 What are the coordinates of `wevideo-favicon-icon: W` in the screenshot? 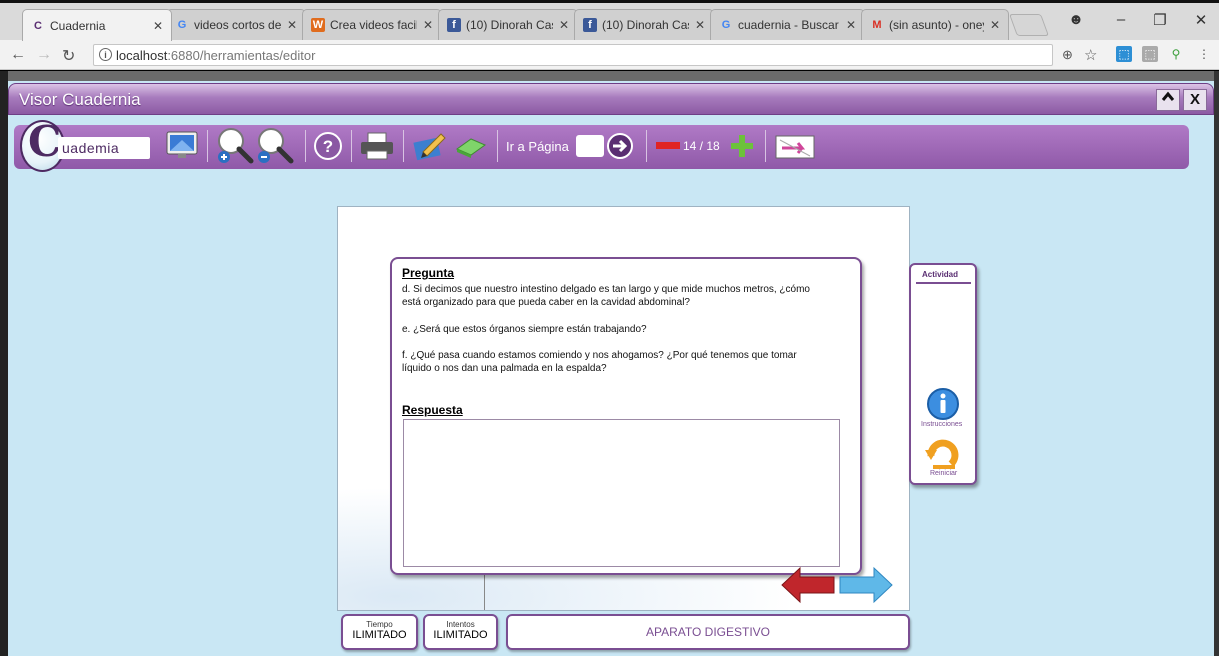 It's located at (318, 25).